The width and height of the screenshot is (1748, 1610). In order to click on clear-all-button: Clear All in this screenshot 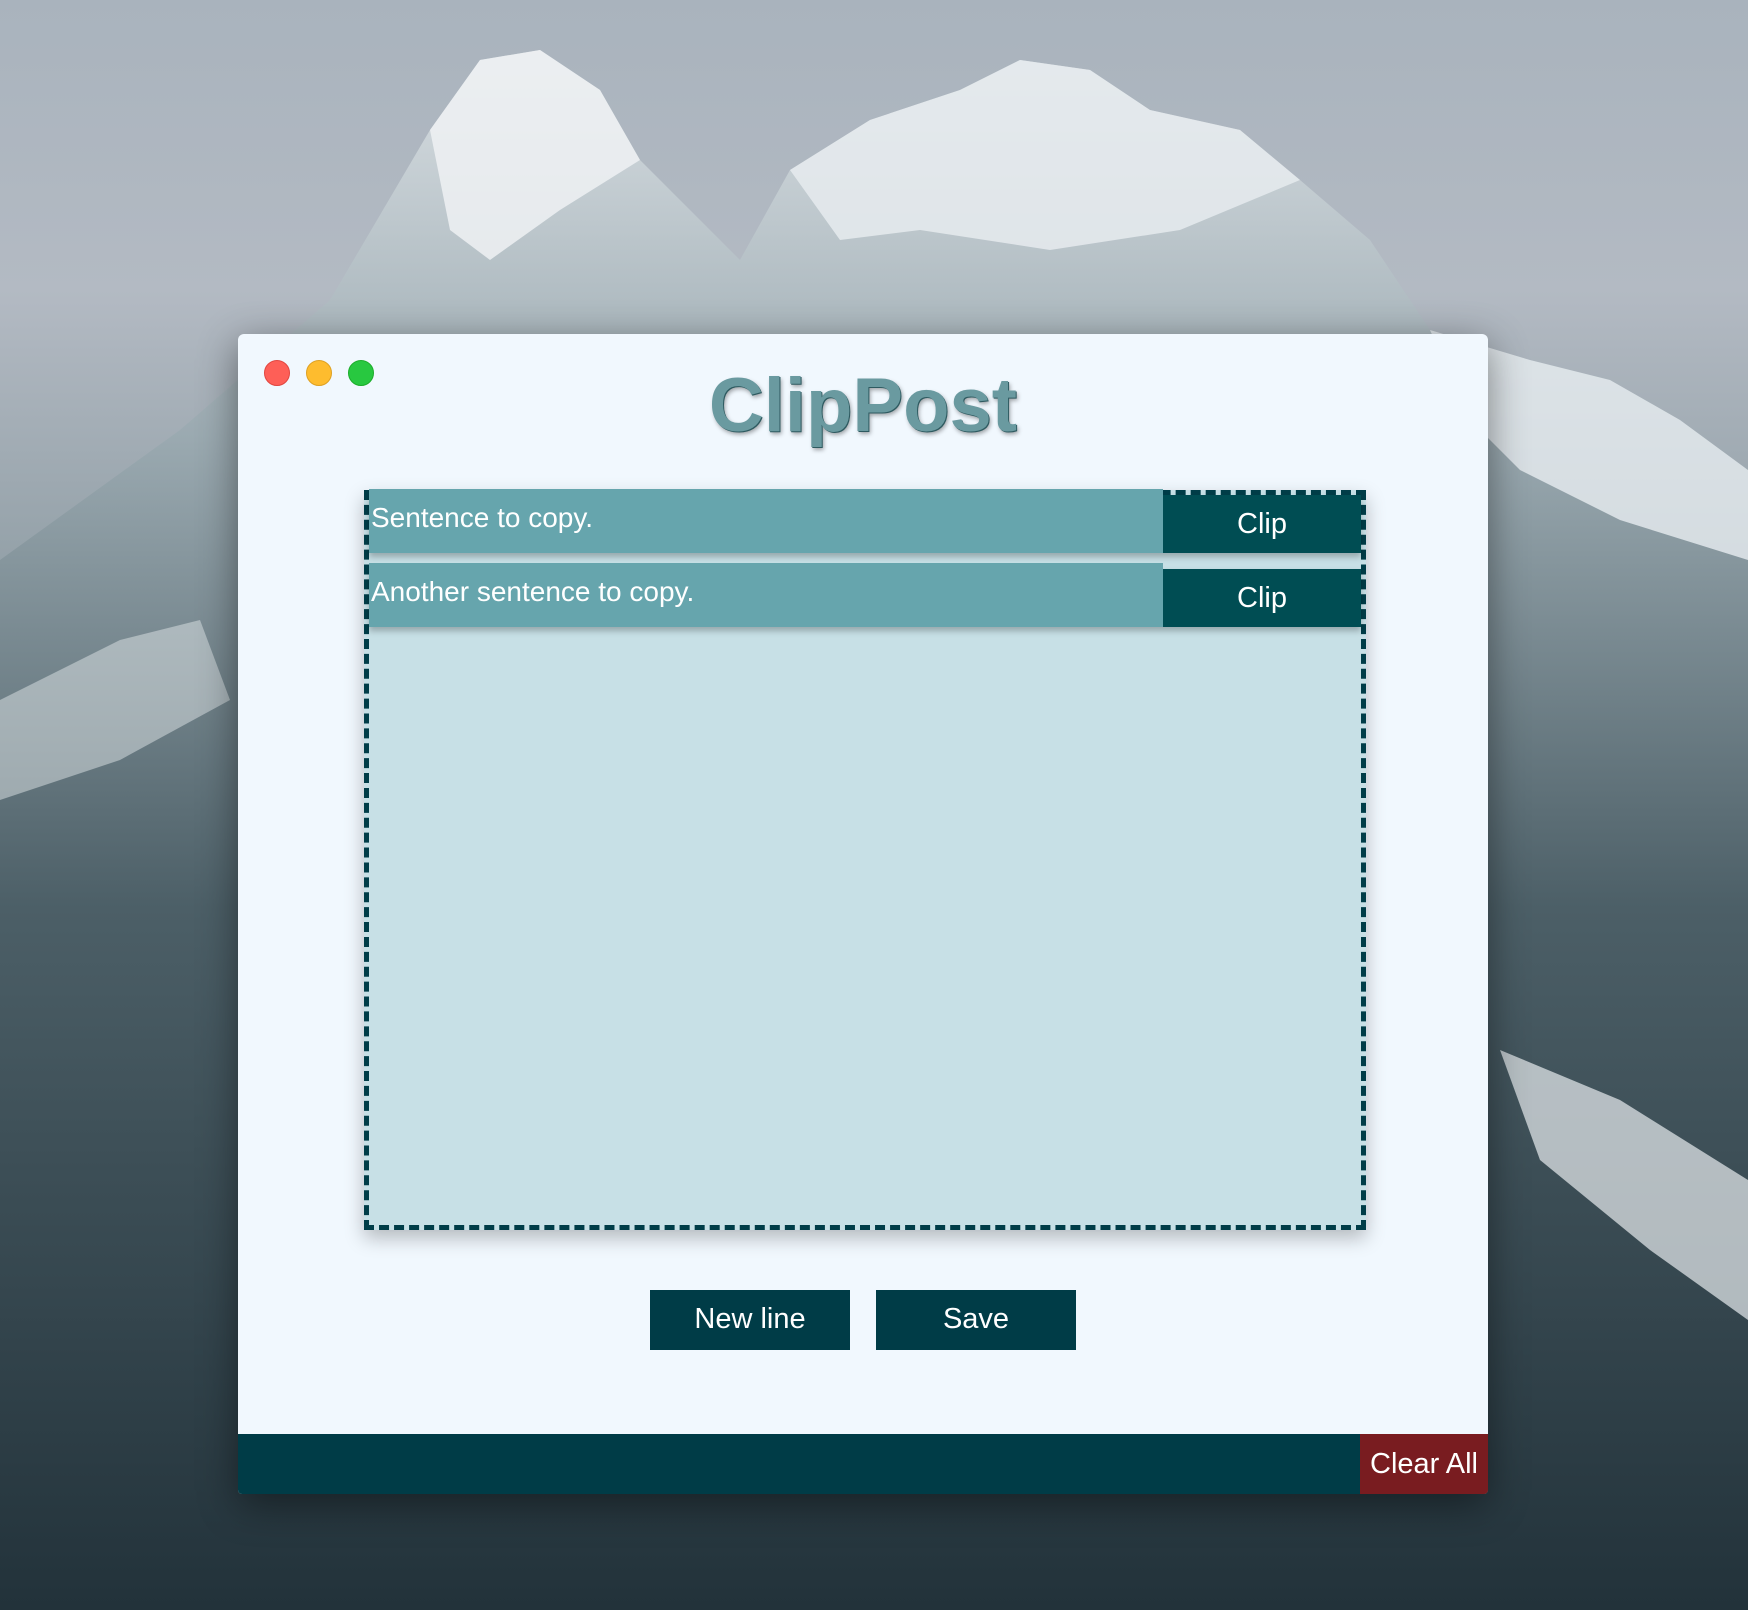, I will do `click(1424, 1464)`.